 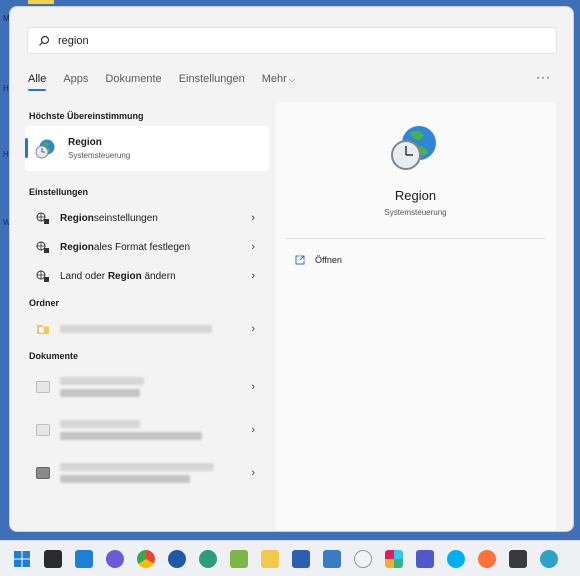 What do you see at coordinates (487, 558) in the screenshot?
I see `firefox-icon` at bounding box center [487, 558].